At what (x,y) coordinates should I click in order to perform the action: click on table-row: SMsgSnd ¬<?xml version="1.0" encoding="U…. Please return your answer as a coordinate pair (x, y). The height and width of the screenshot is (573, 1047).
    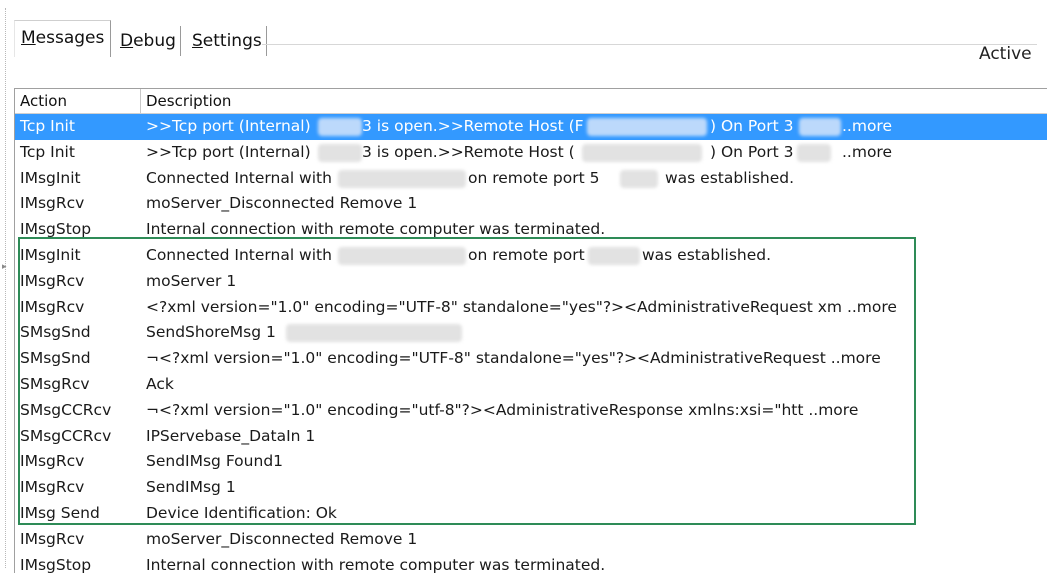
    Looking at the image, I should click on (531, 359).